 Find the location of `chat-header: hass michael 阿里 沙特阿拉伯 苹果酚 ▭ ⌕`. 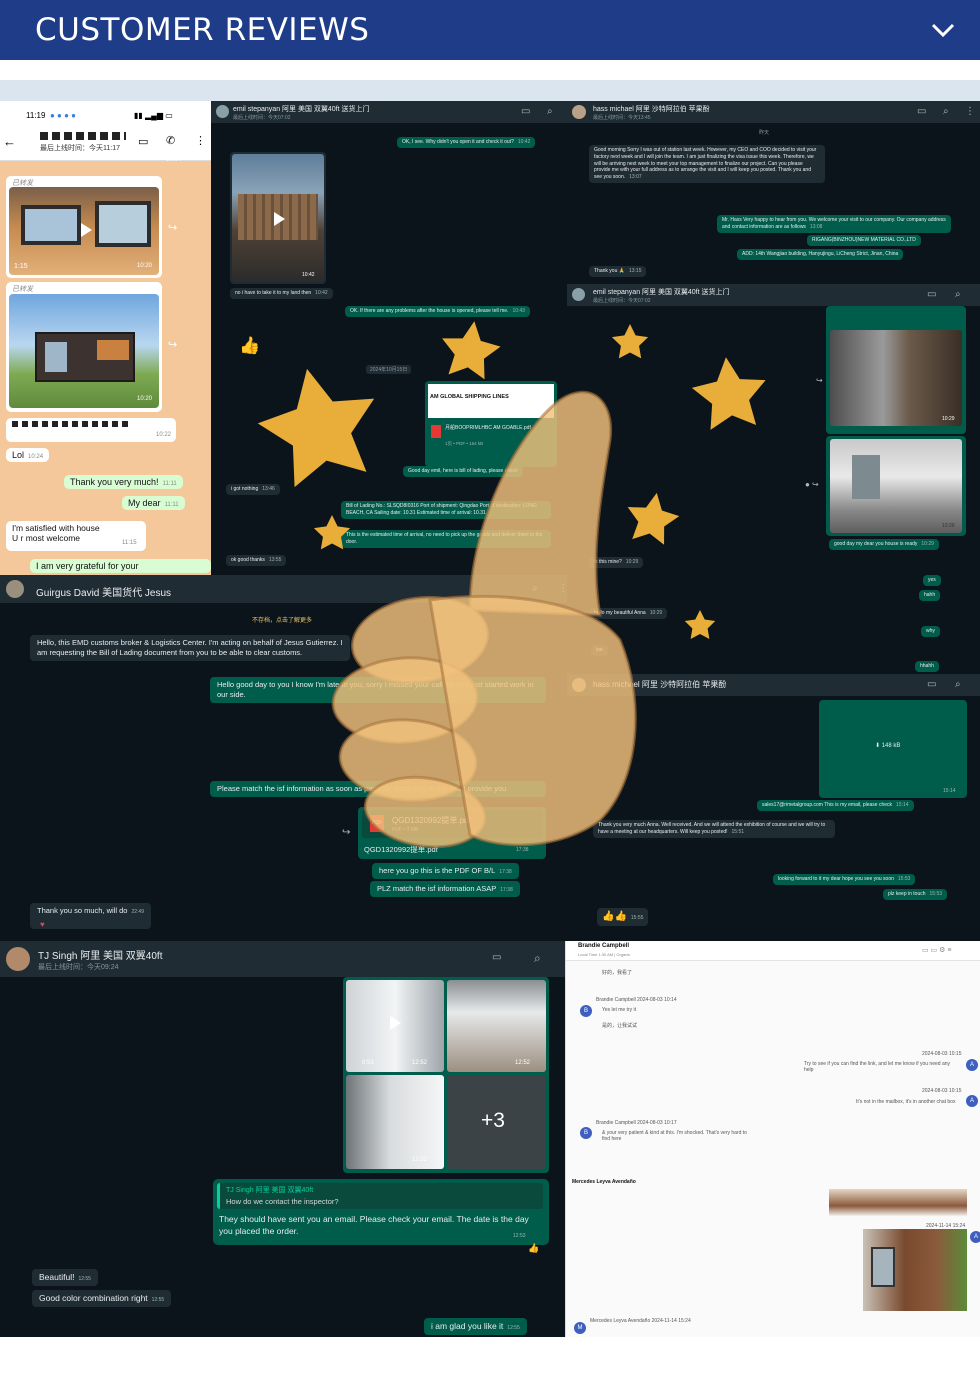

chat-header: hass michael 阿里 沙特阿拉伯 苹果酚 ▭ ⌕ is located at coordinates (773, 685).